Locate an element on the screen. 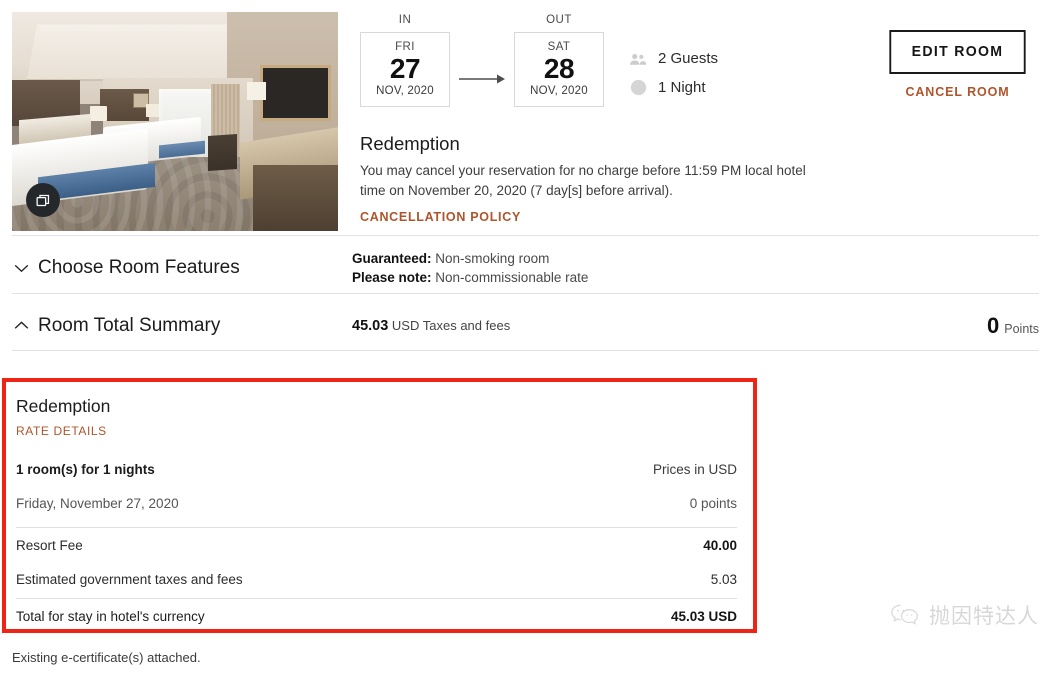 The width and height of the screenshot is (1051, 673). please-note-value: Non-commissionable rate is located at coordinates (512, 277).